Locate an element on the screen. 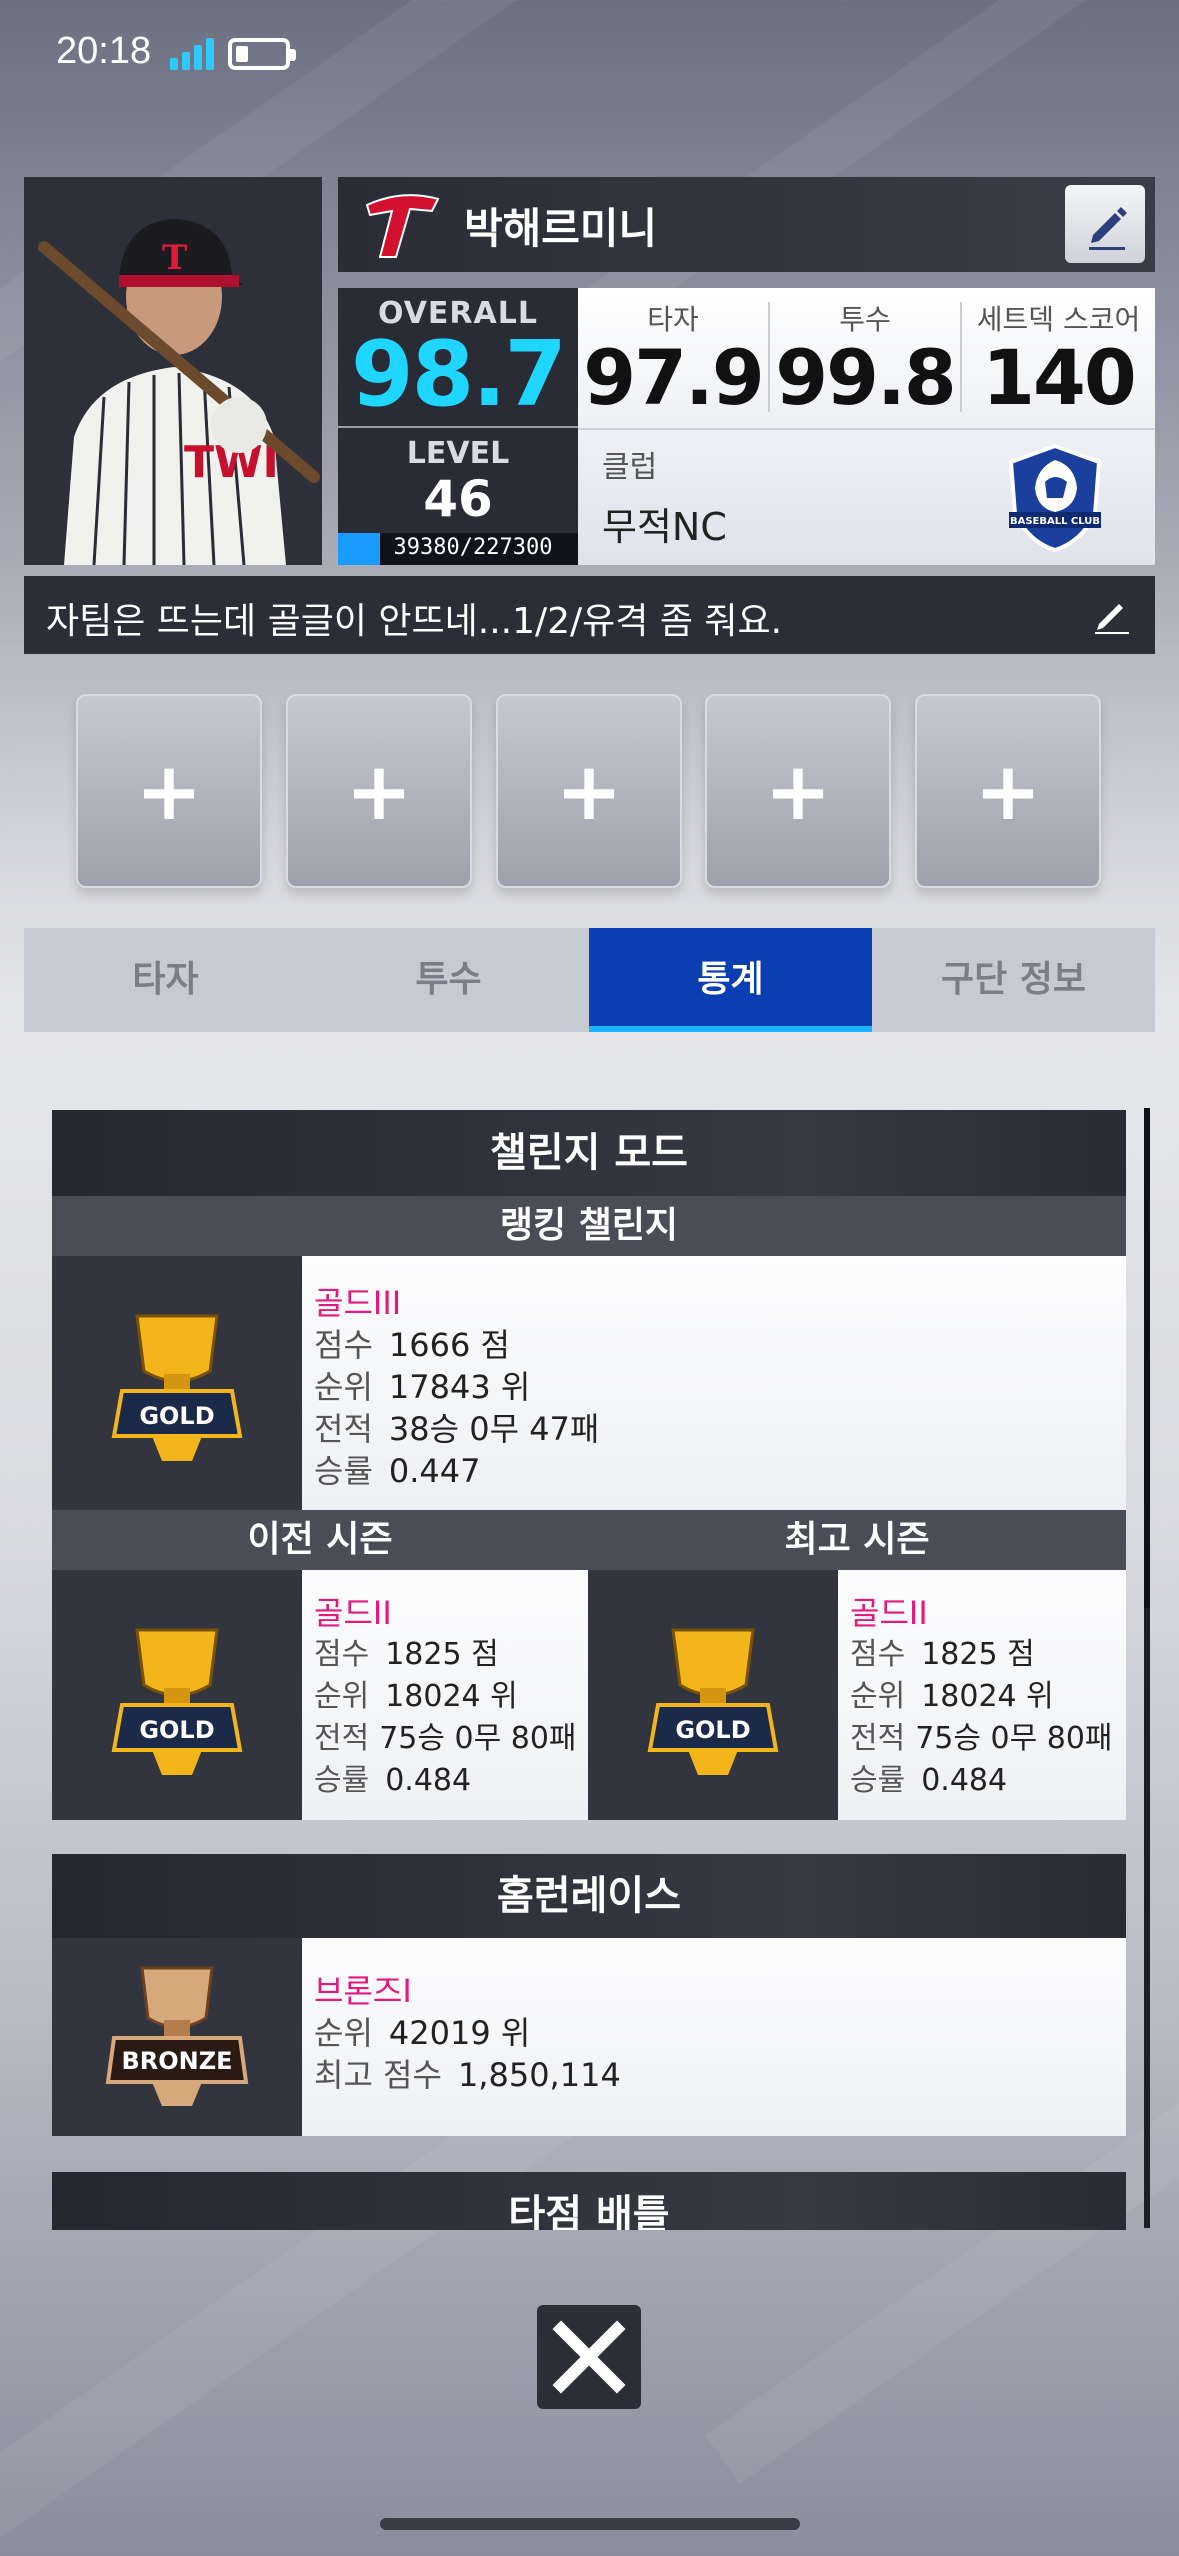 The width and height of the screenshot is (1179, 2556). battery-icon is located at coordinates (262, 54).